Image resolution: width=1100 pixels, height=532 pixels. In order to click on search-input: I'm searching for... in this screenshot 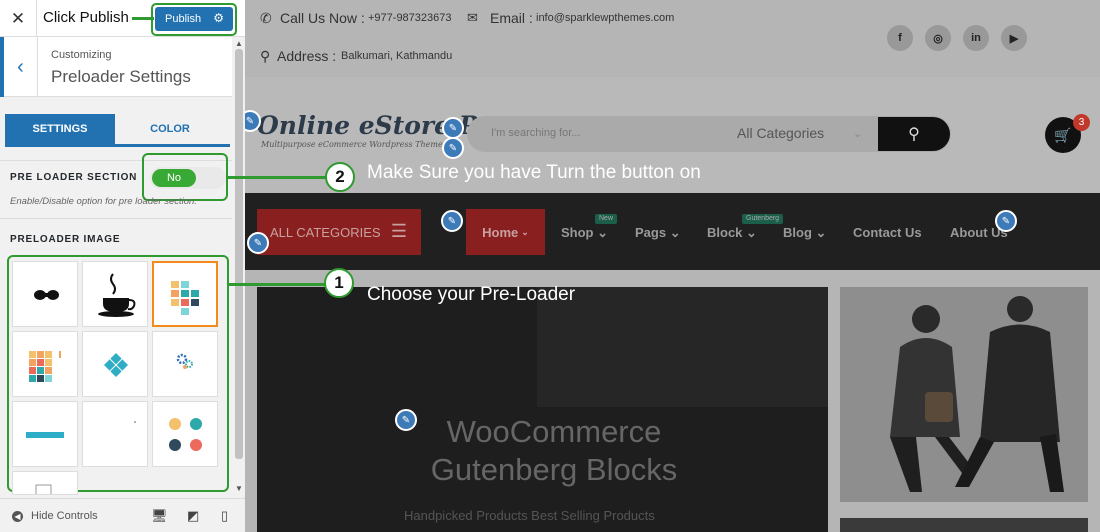, I will do `click(536, 133)`.